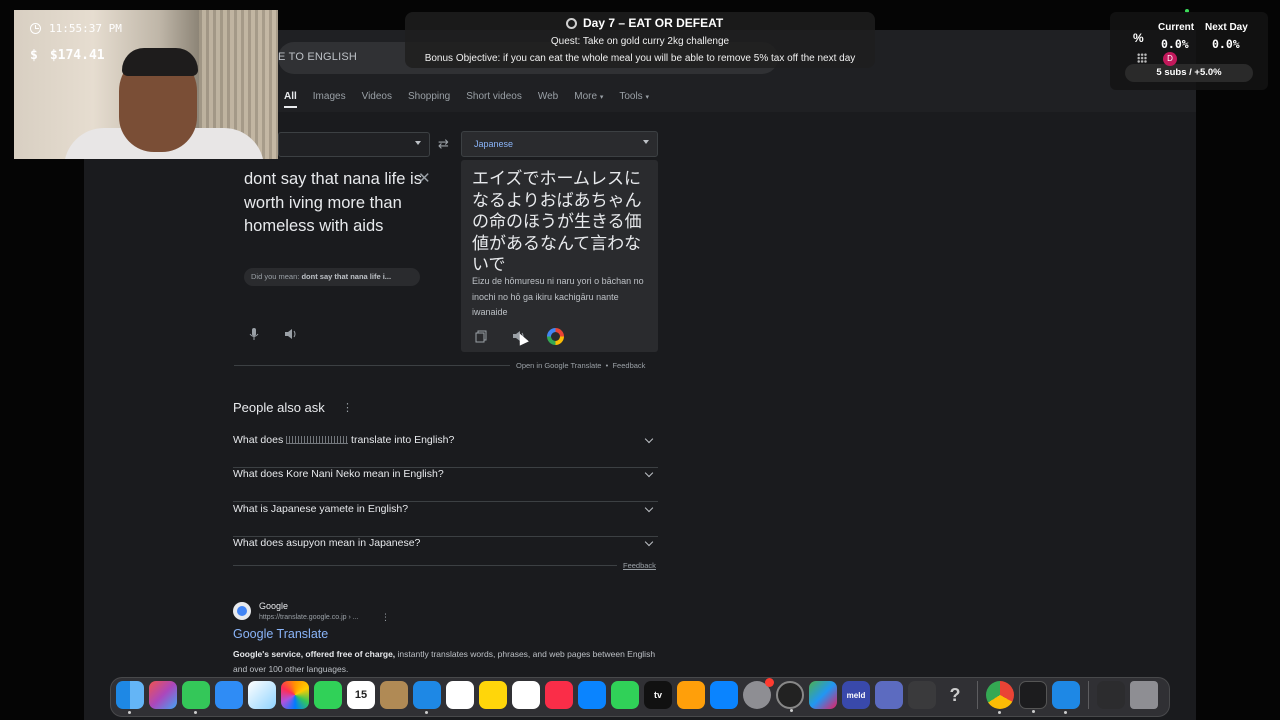 The height and width of the screenshot is (720, 1280). What do you see at coordinates (494, 144) in the screenshot?
I see `target-language-label: Japanese` at bounding box center [494, 144].